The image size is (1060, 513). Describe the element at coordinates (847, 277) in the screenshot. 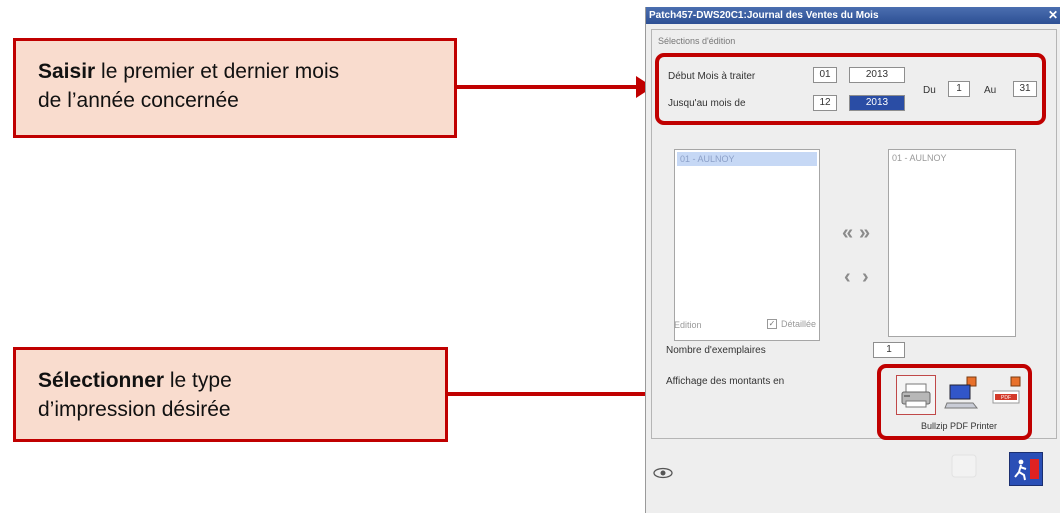

I see `move-one-left-button: ‹` at that location.